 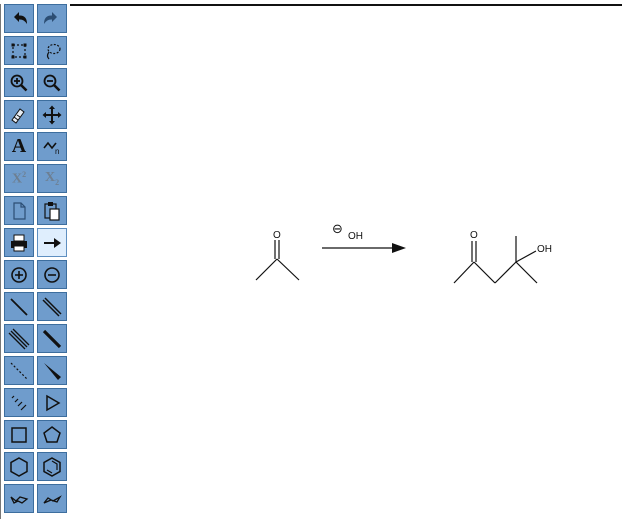 I want to click on triangle-ring-button, so click(x=52, y=402).